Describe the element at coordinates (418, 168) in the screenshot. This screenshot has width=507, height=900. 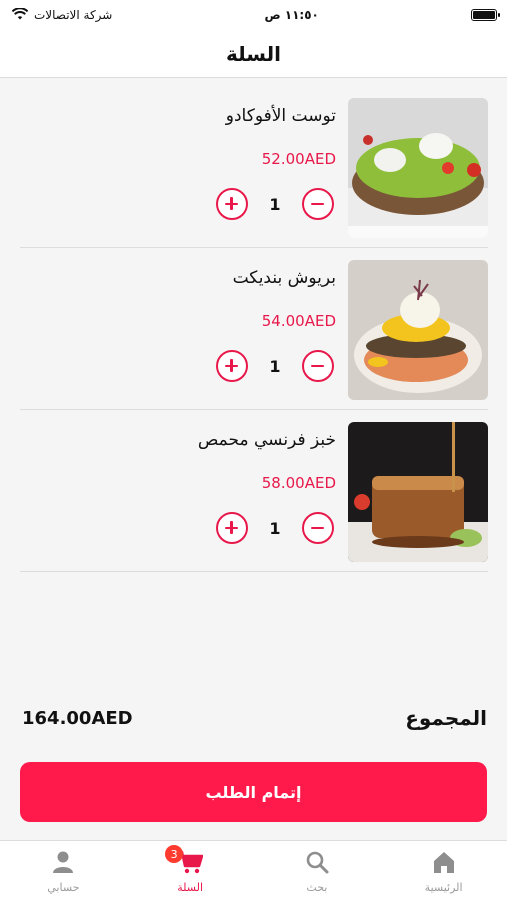
I see `avocado-toast-image` at that location.